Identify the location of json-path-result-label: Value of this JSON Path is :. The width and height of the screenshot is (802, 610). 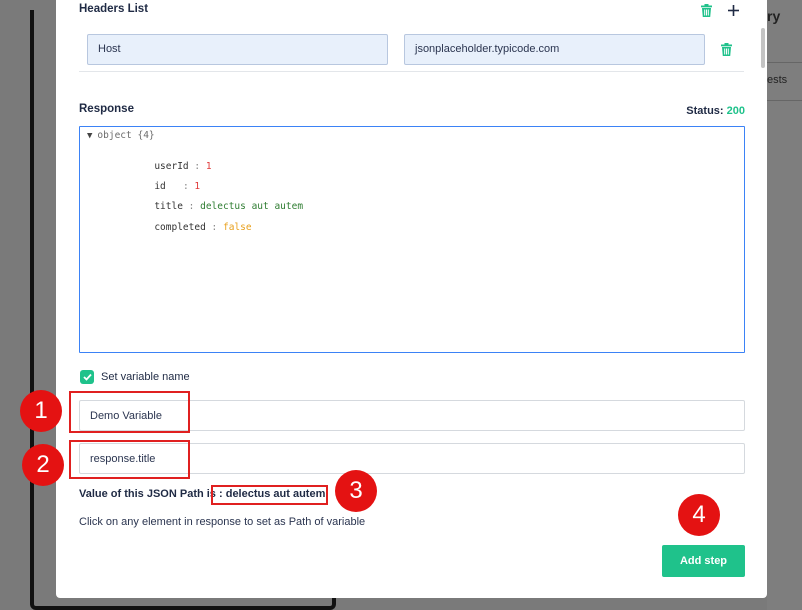
(151, 494).